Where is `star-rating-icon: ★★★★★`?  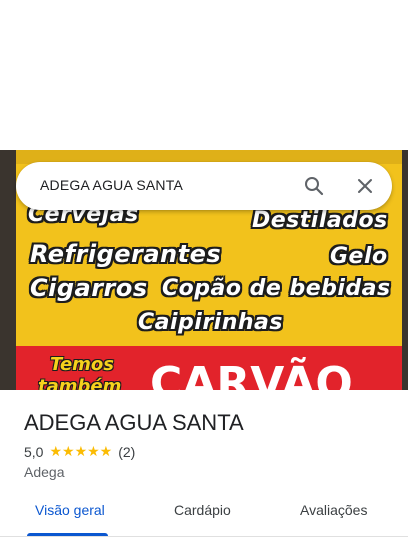 star-rating-icon: ★★★★★ is located at coordinates (81, 451).